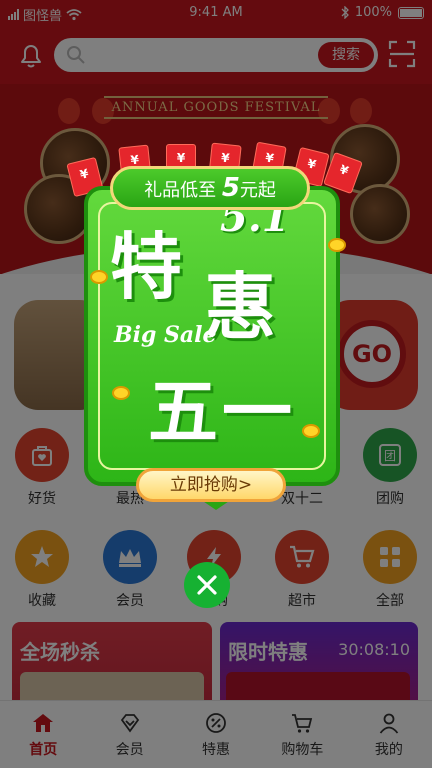  I want to click on headline-wuyi: 五一, so click(222, 412).